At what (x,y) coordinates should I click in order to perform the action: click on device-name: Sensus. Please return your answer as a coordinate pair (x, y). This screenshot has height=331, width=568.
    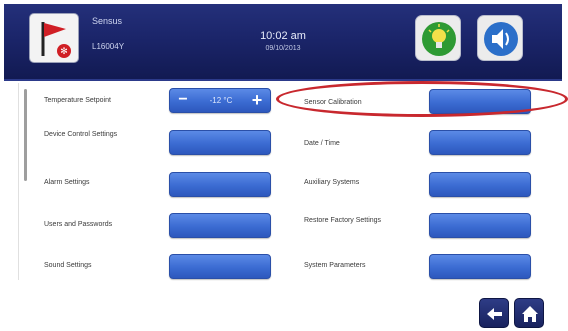
    Looking at the image, I should click on (107, 21).